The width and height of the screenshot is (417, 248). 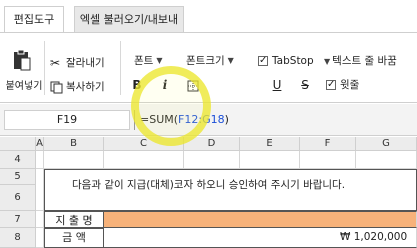 What do you see at coordinates (18, 198) in the screenshot?
I see `row-header-6: 6` at bounding box center [18, 198].